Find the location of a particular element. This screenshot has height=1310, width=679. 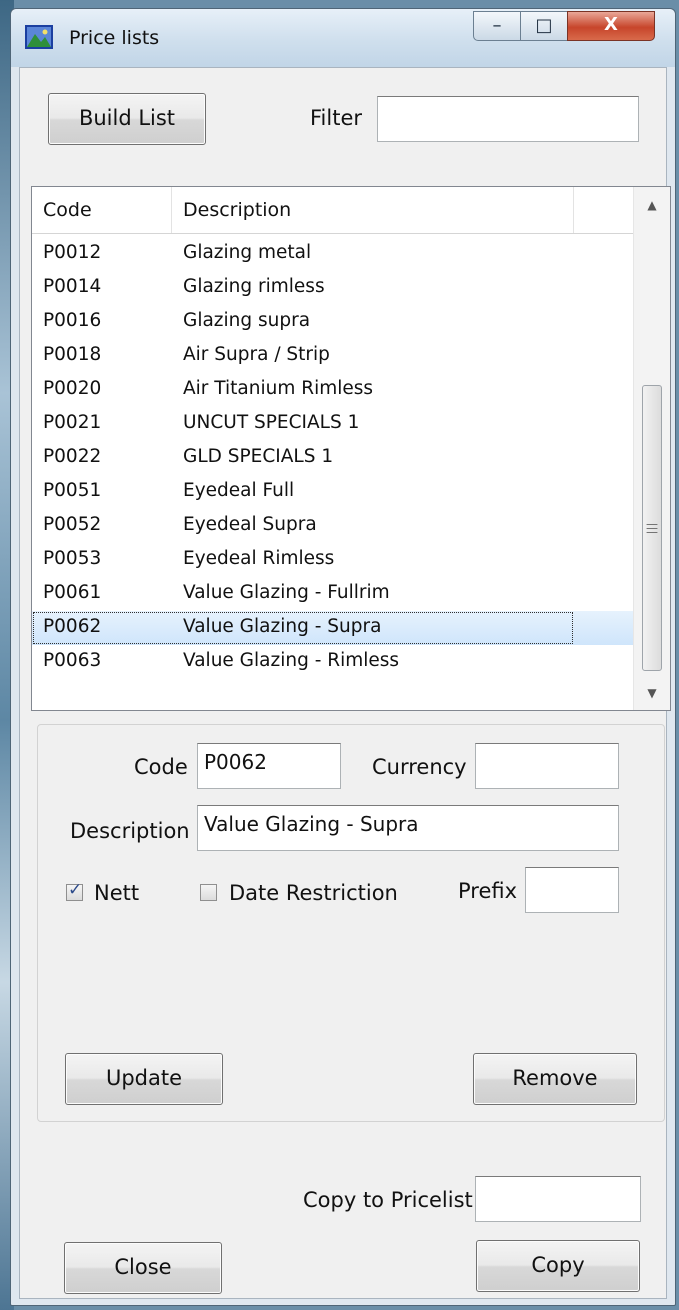

row-description: Glazing rimless is located at coordinates (254, 286).